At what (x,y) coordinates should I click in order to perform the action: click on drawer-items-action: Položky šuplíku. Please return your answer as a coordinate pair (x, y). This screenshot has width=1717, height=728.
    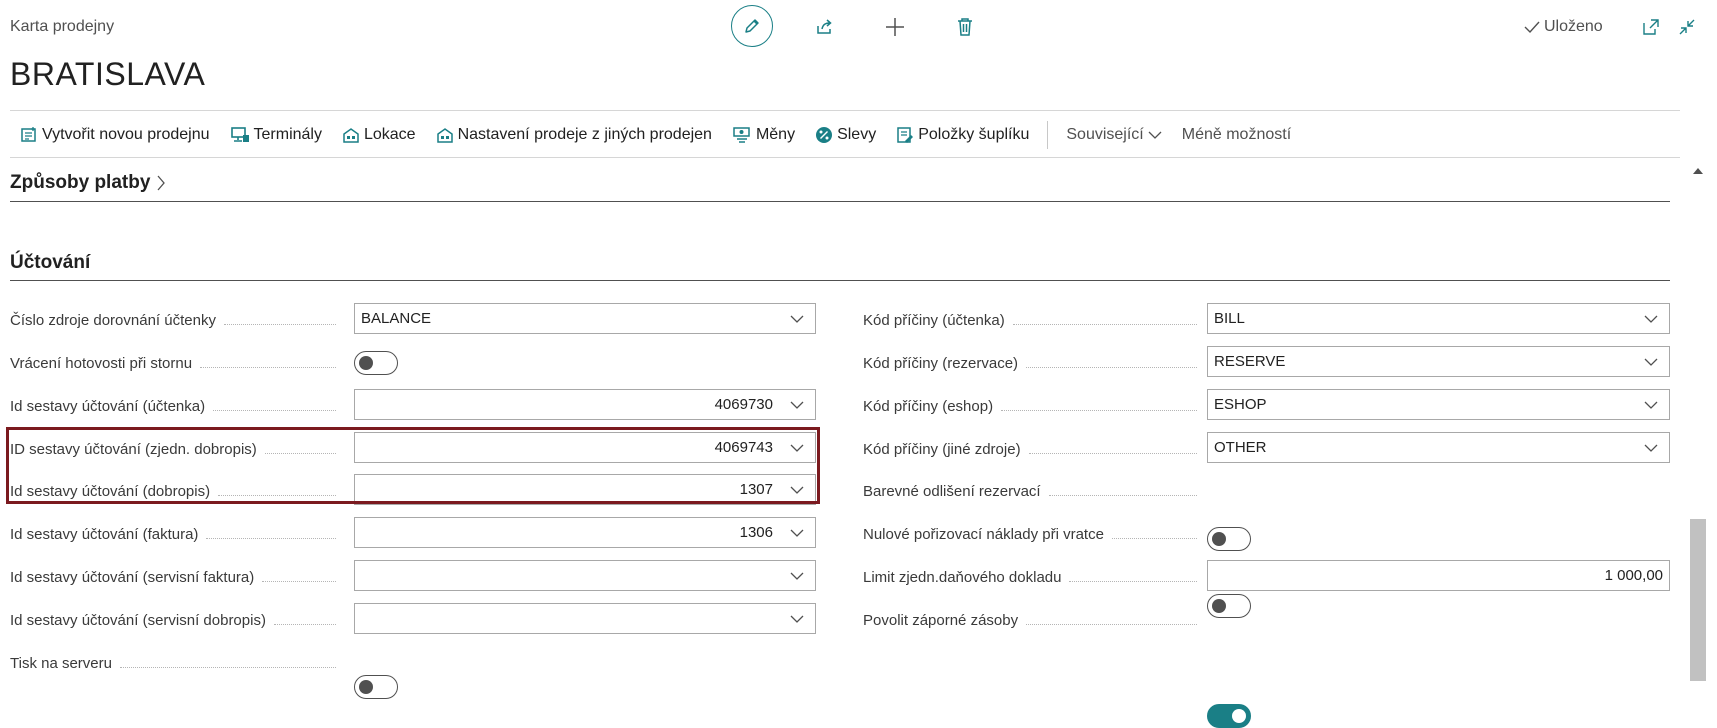
    Looking at the image, I should click on (962, 135).